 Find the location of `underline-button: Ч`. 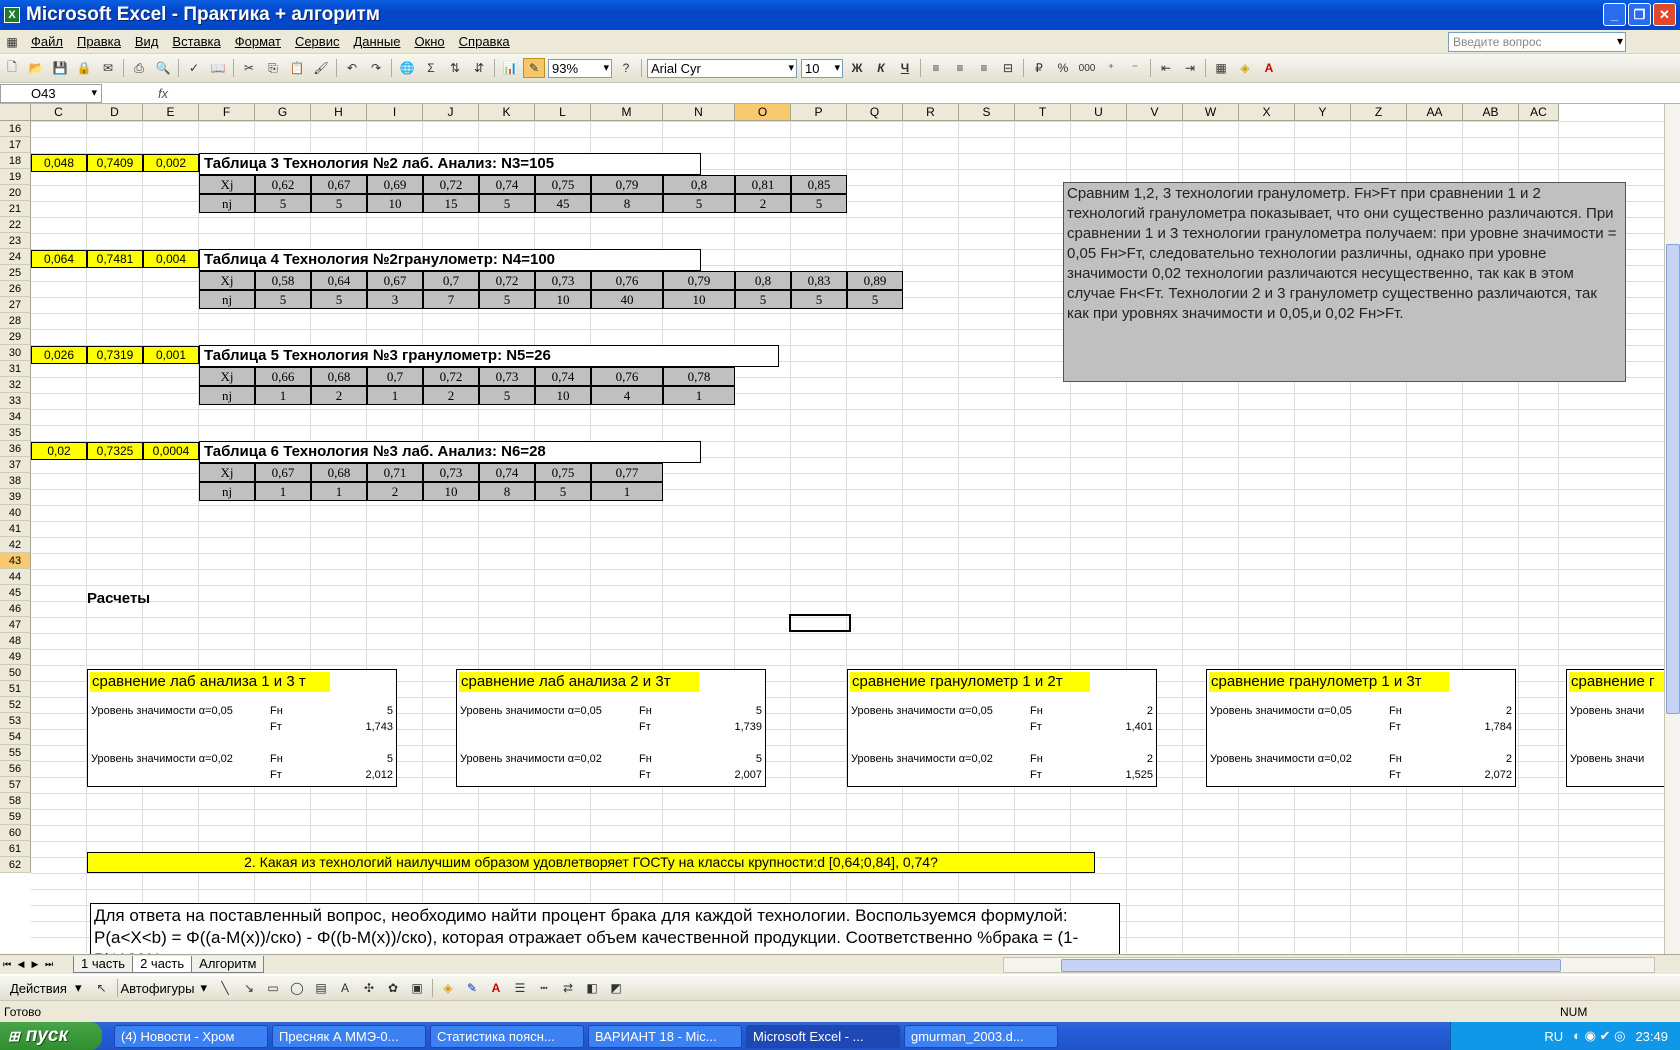

underline-button: Ч is located at coordinates (905, 68).